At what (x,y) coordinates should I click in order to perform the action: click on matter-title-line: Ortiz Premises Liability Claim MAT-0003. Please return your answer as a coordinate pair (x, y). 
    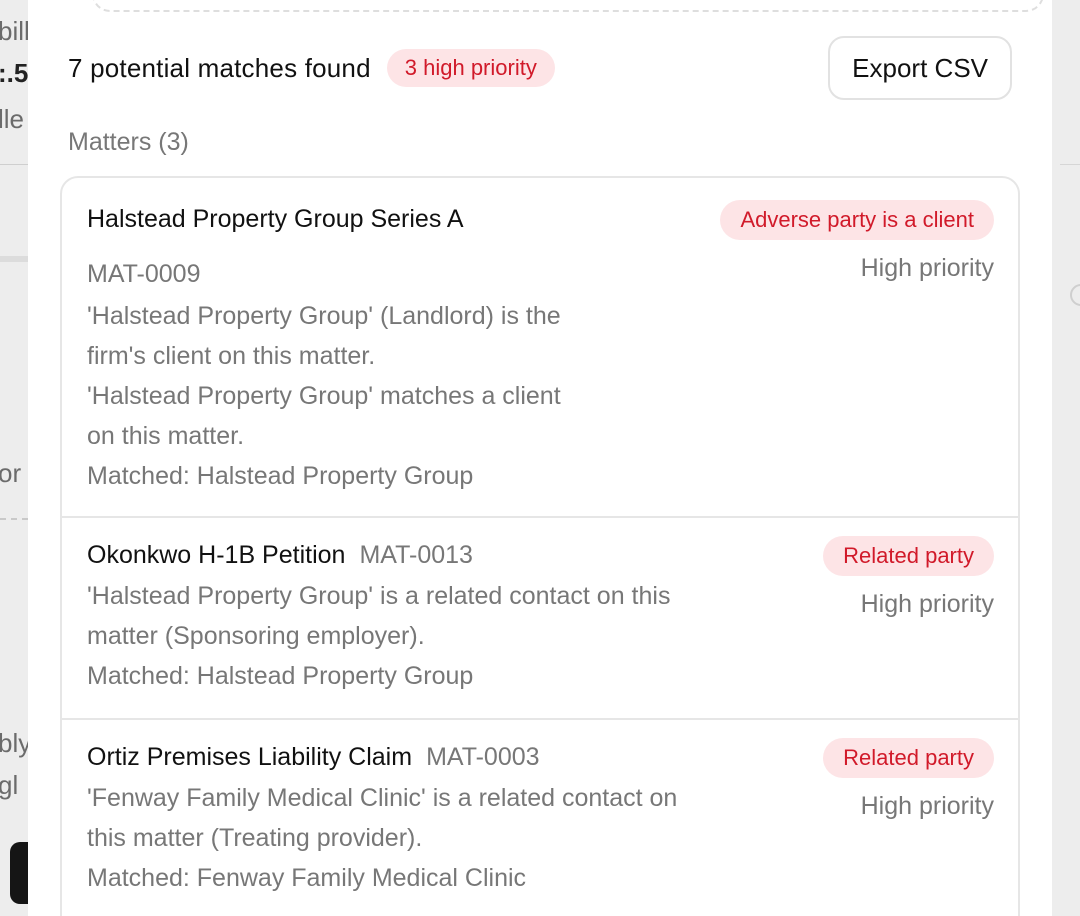
    Looking at the image, I should click on (313, 757).